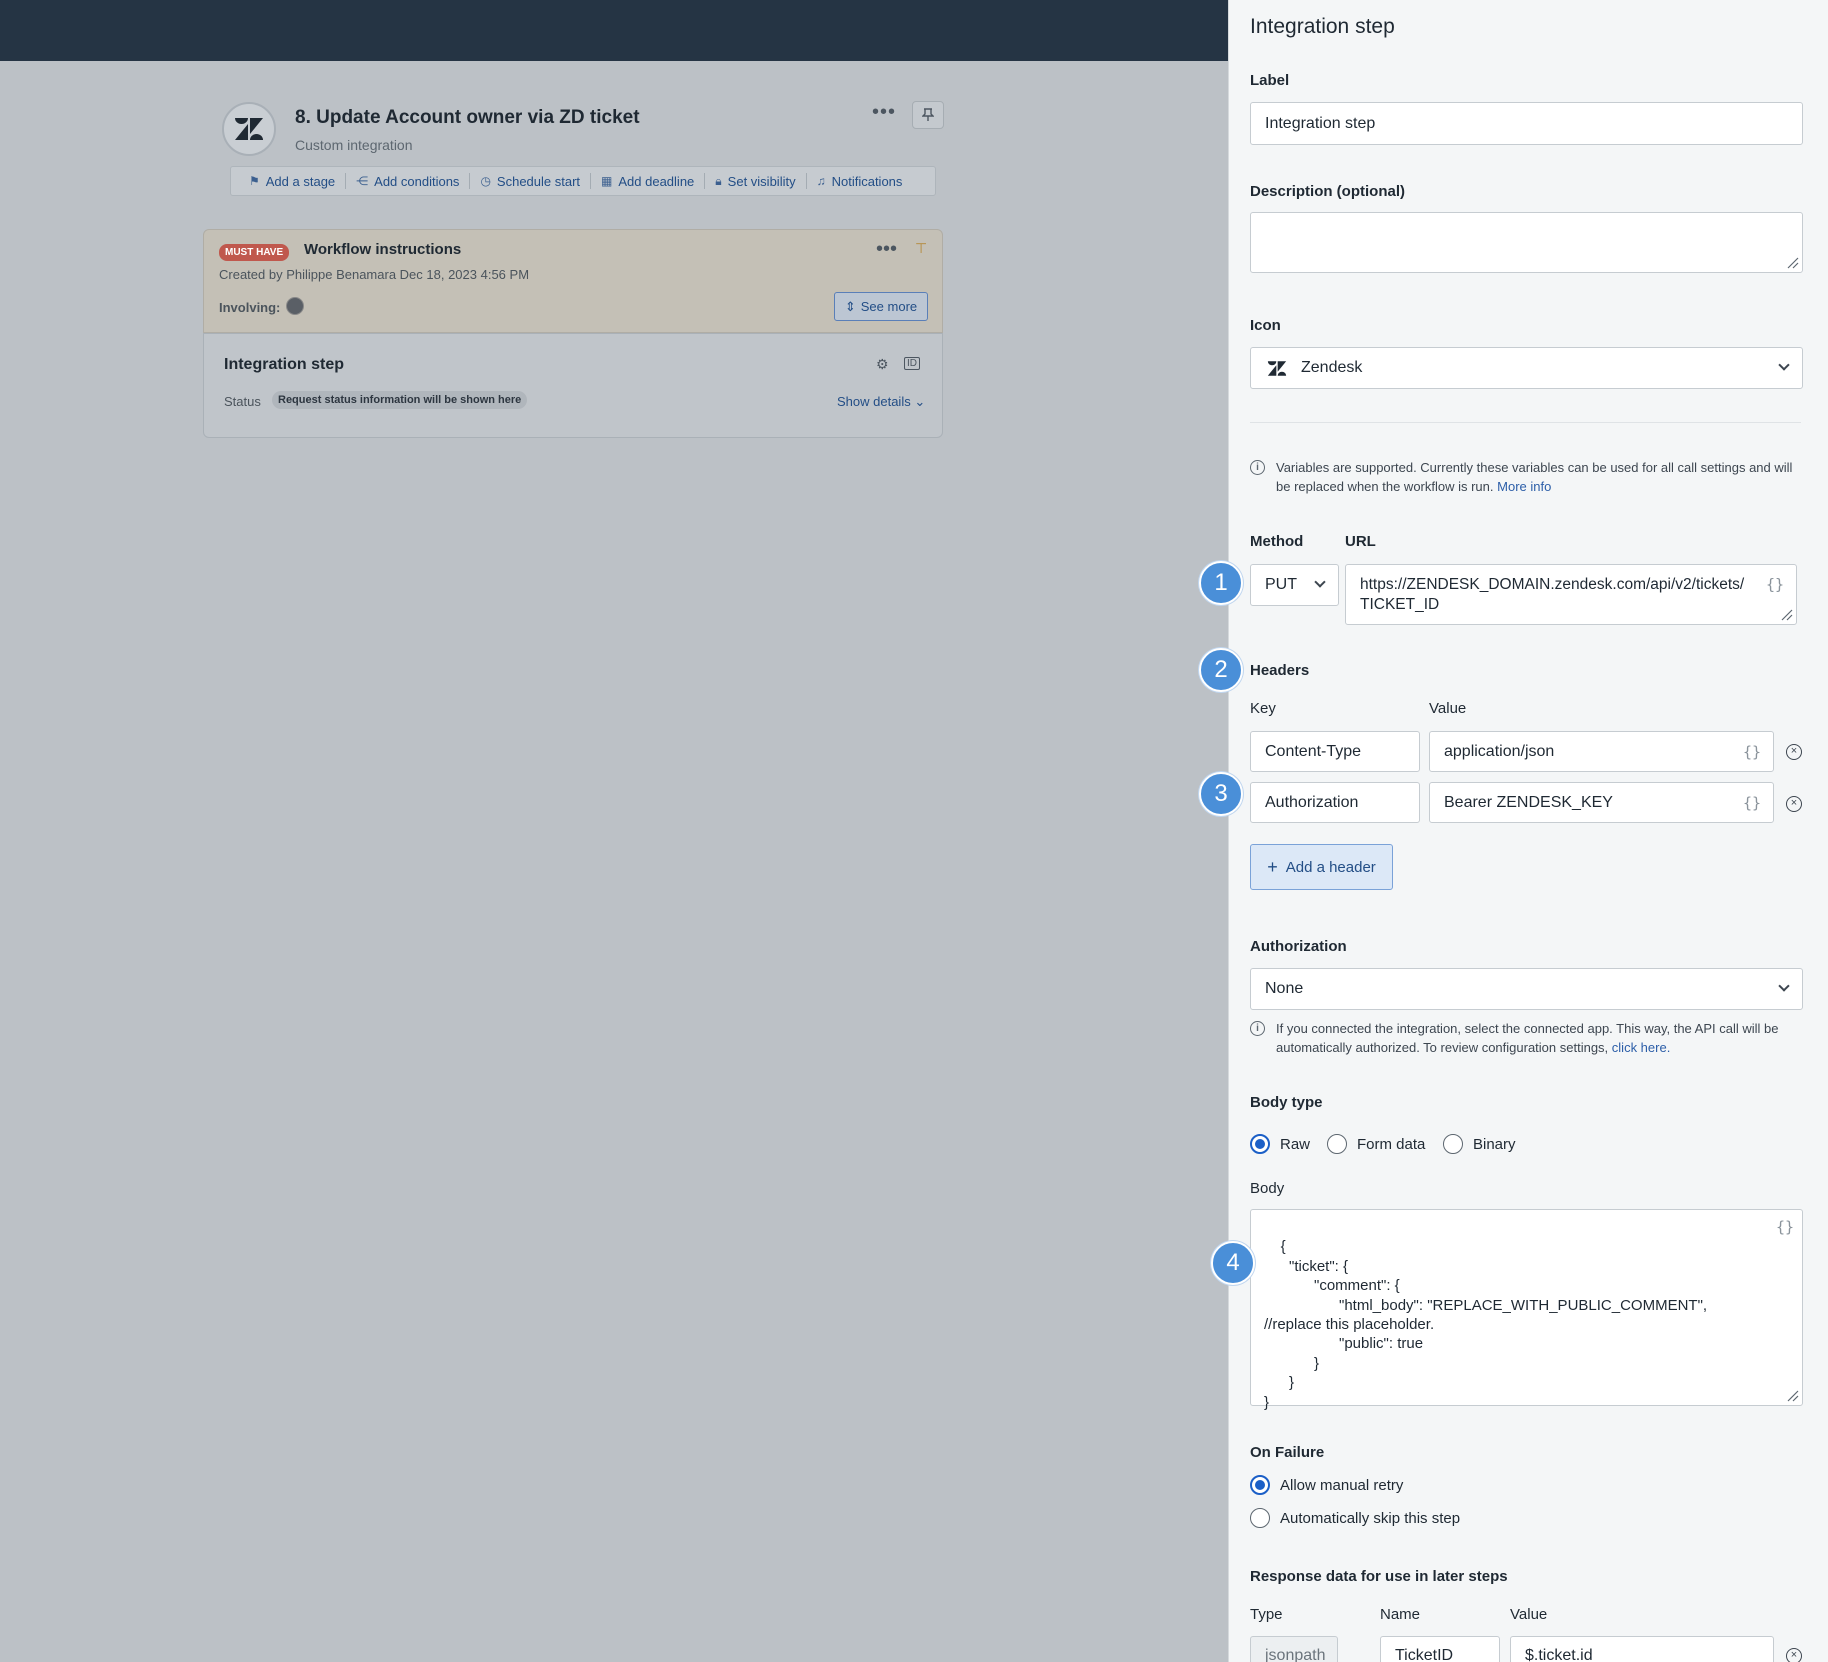 The height and width of the screenshot is (1662, 1828). Describe the element at coordinates (1257, 1028) in the screenshot. I see `info-icon: i` at that location.